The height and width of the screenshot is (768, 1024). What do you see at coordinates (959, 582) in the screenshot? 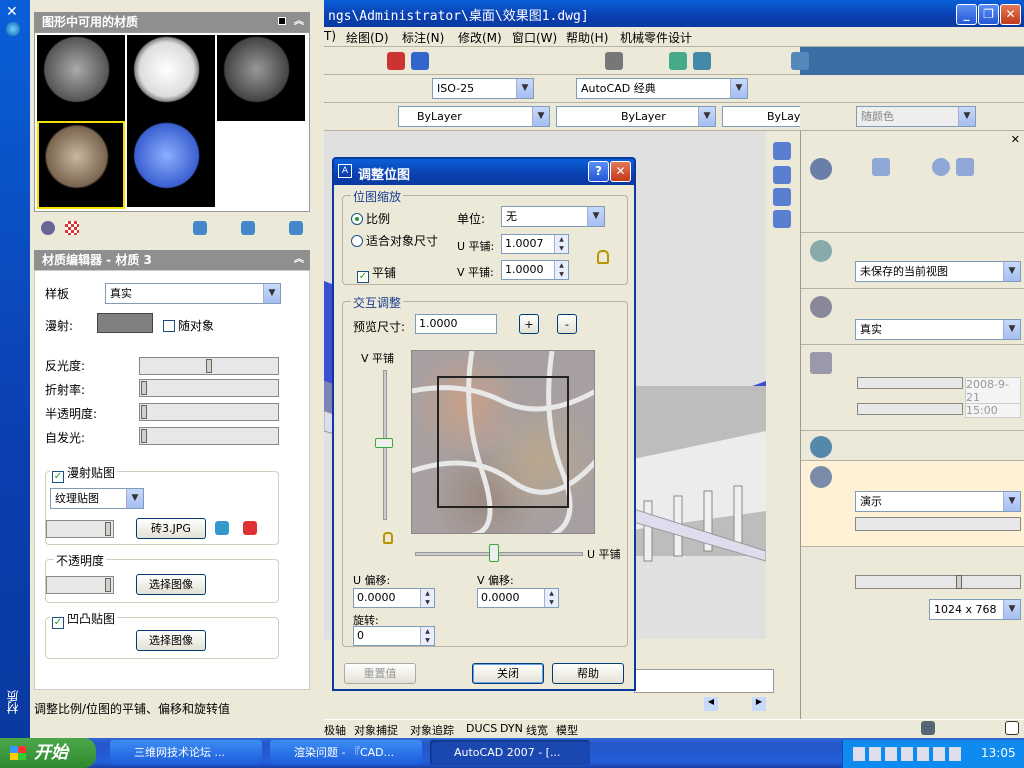
I see `exposure-thumb` at bounding box center [959, 582].